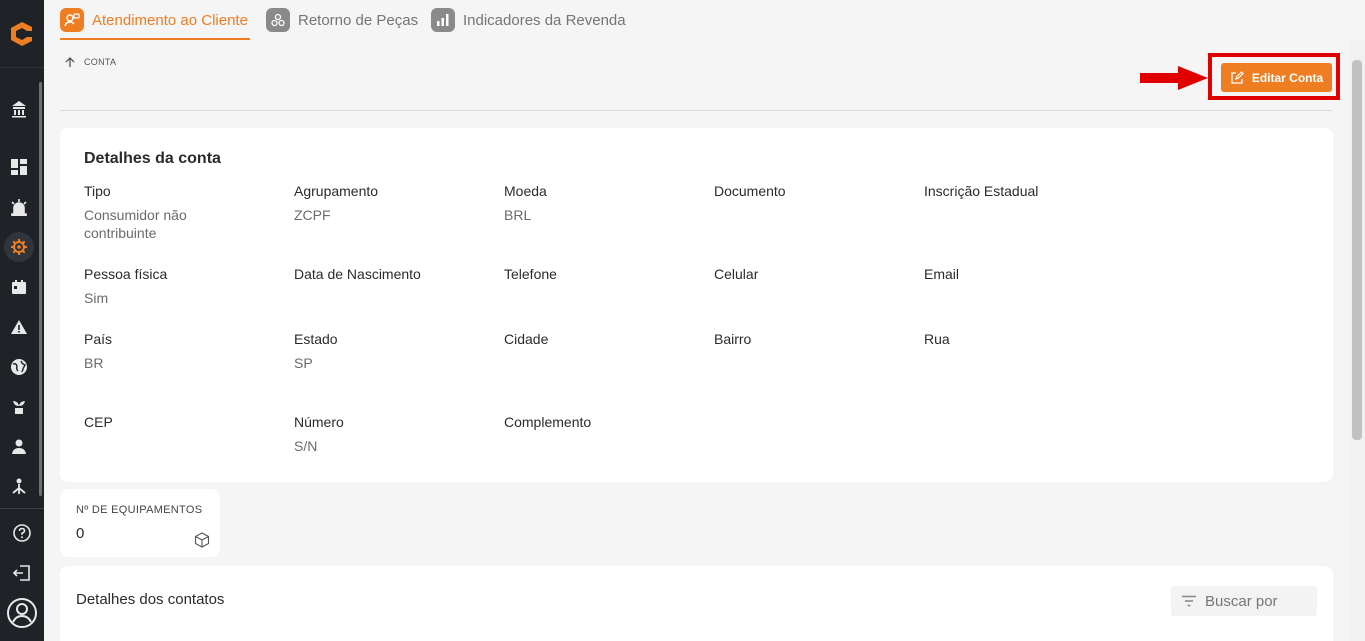 The height and width of the screenshot is (641, 1365). Describe the element at coordinates (599, 342) in the screenshot. I see `field-cidade: Cidade` at that location.